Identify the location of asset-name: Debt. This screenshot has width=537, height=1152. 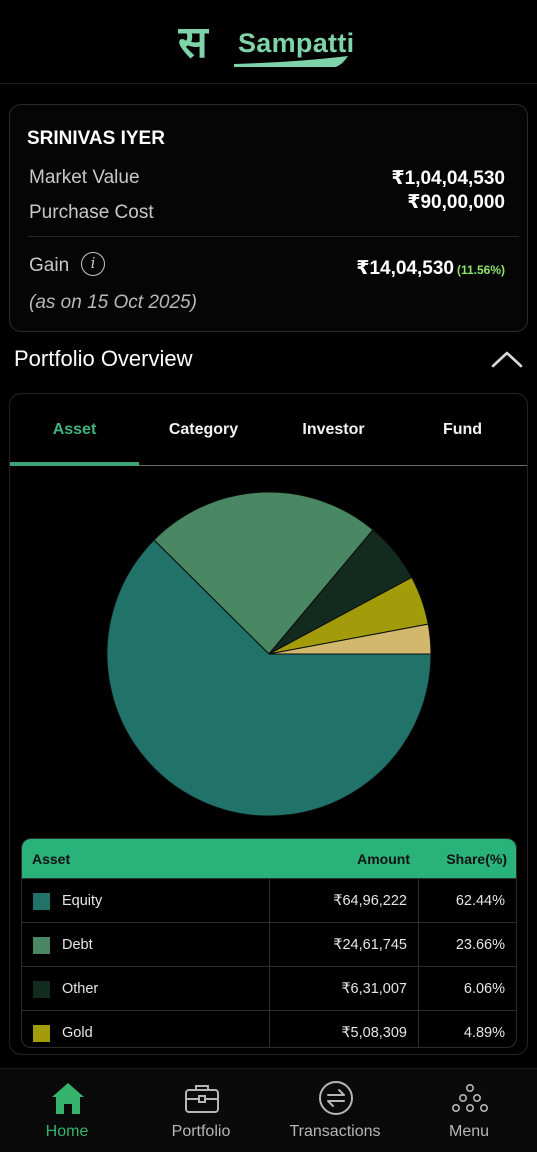
(77, 945).